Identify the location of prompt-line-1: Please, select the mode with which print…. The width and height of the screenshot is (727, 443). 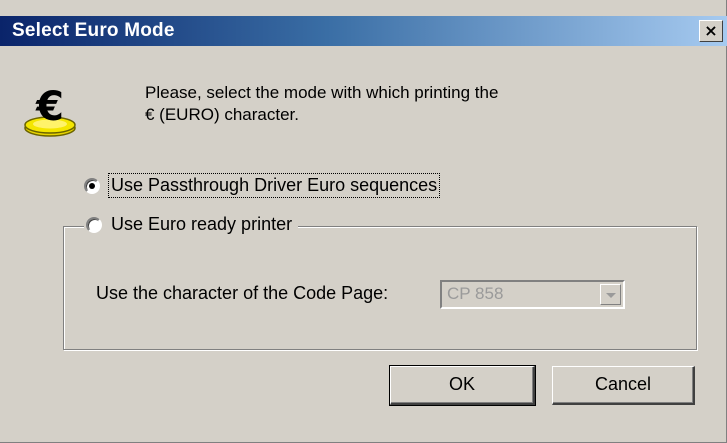
(322, 92).